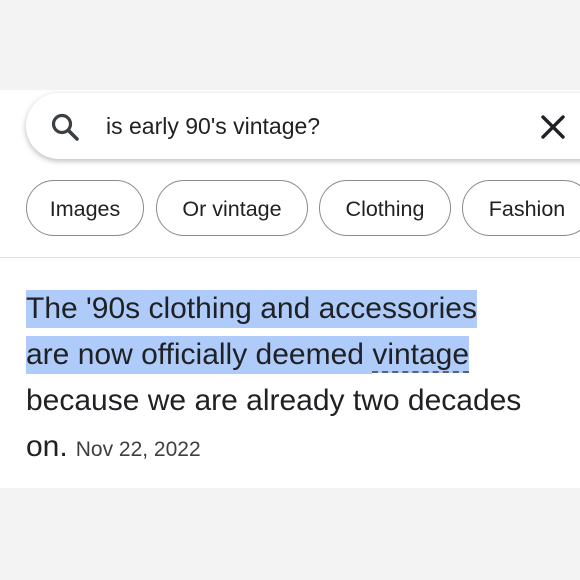 The image size is (580, 580). I want to click on chip-clothing: Clothing, so click(385, 208).